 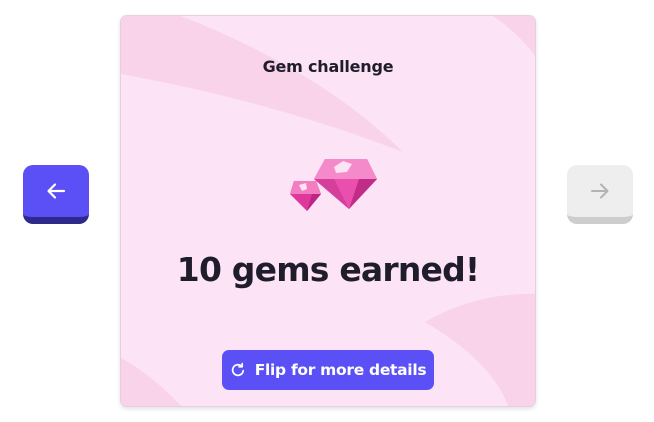 I want to click on flip-for-details-button: Flip for more details, so click(x=328, y=370).